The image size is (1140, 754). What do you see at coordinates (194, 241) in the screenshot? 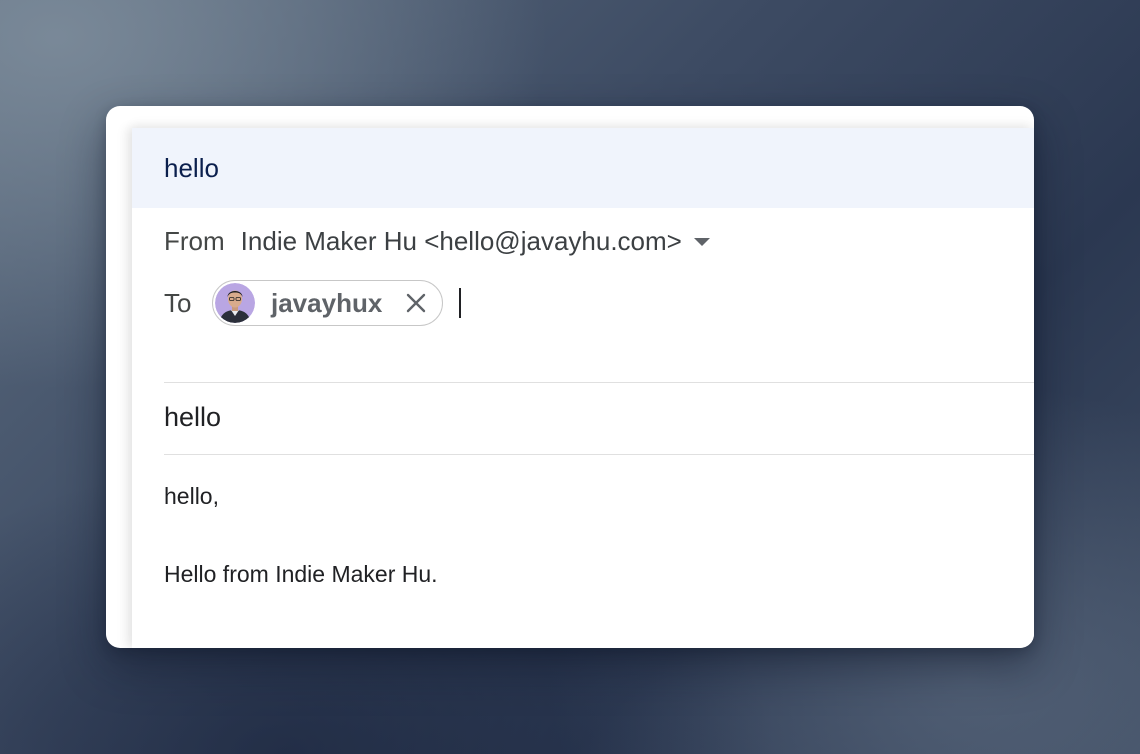
I see `from-label: From` at bounding box center [194, 241].